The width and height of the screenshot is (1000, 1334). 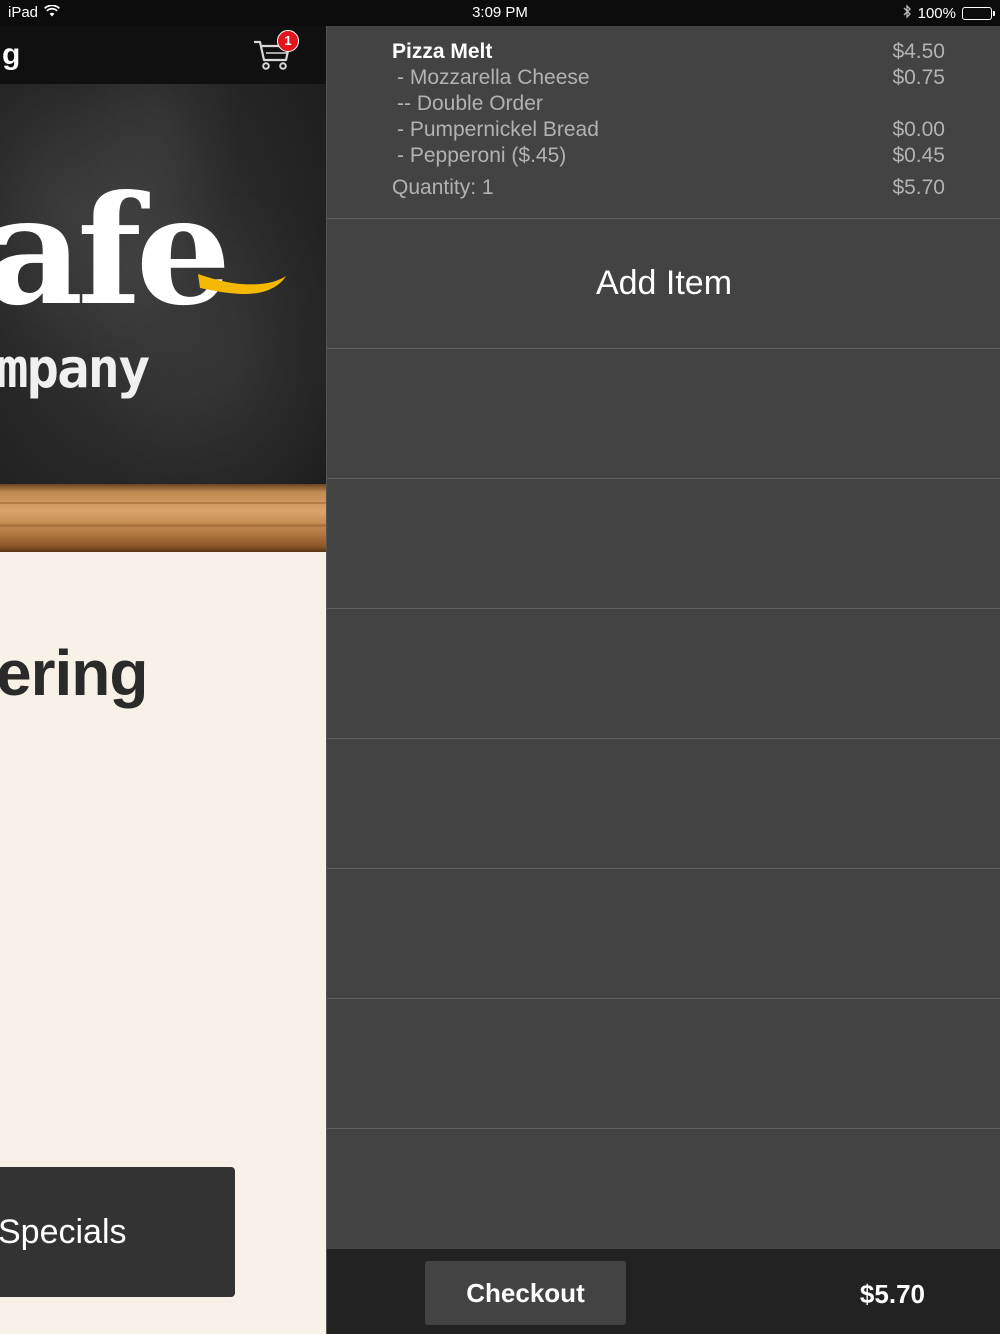 I want to click on item-price: $4.50, so click(x=918, y=51).